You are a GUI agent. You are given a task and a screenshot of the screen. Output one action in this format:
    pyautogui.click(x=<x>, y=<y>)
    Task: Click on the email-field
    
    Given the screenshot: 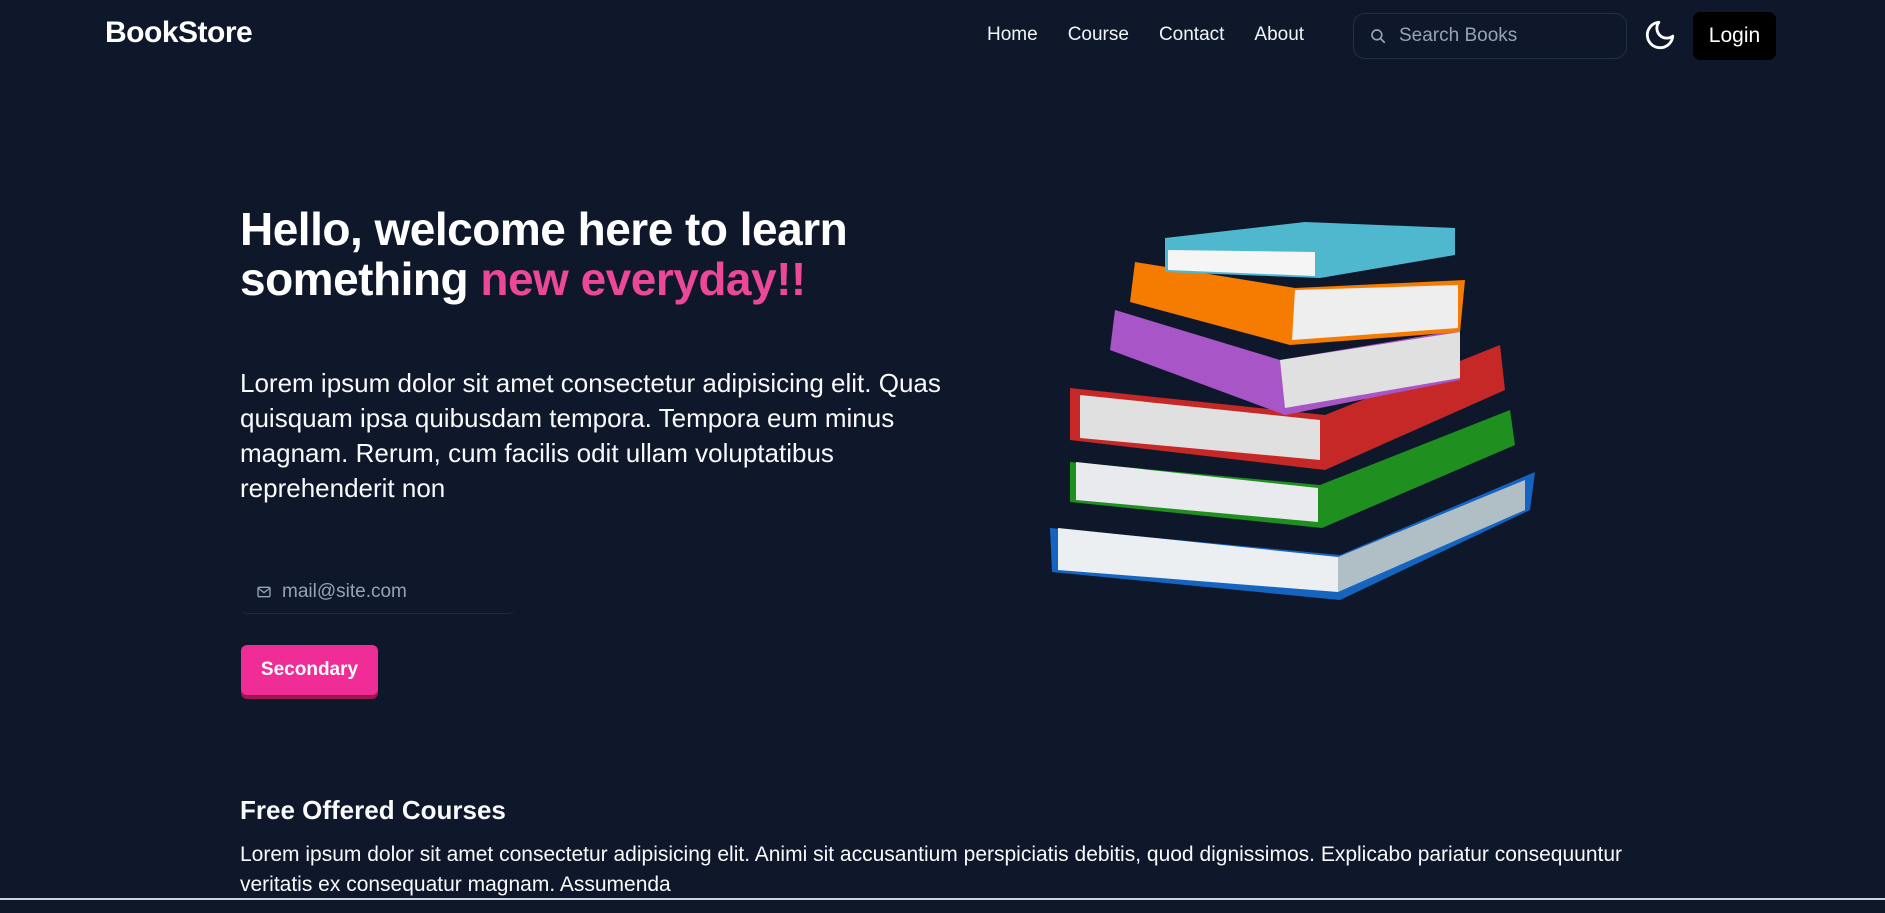 What is the action you would take?
    pyautogui.click(x=378, y=592)
    